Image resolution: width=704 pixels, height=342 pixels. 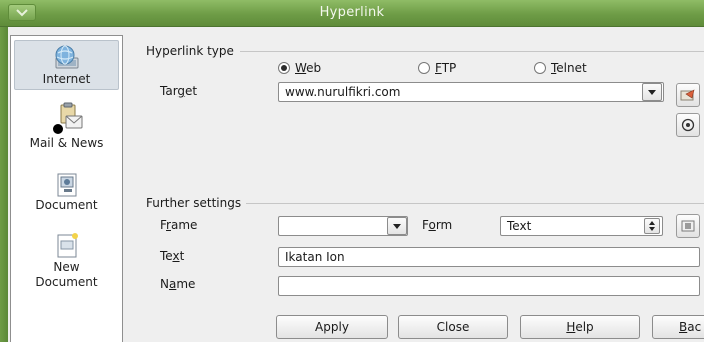 I want to click on web-radio-label: Web, so click(x=308, y=68).